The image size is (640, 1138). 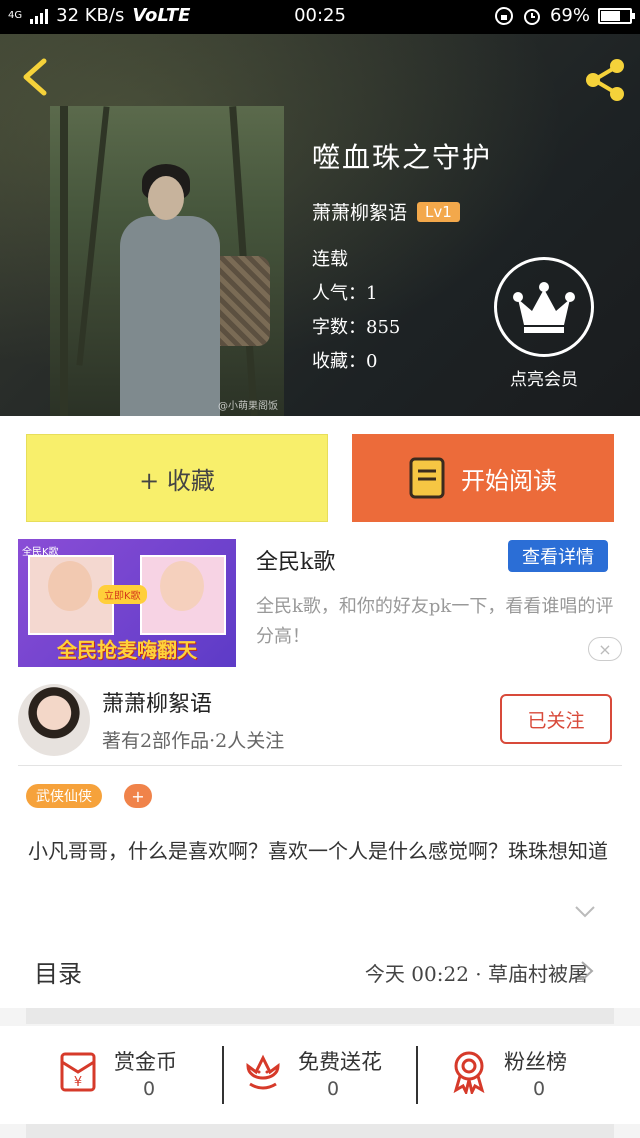 I want to click on chevron-left-icon, so click(x=35, y=77).